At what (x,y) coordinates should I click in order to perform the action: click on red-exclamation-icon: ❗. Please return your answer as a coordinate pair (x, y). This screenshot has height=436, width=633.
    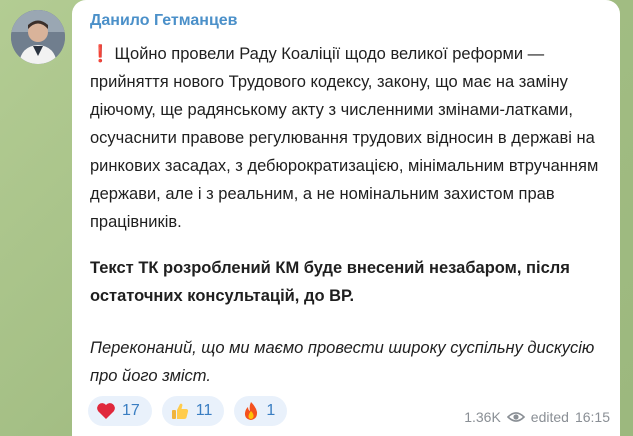
    Looking at the image, I should click on (100, 54).